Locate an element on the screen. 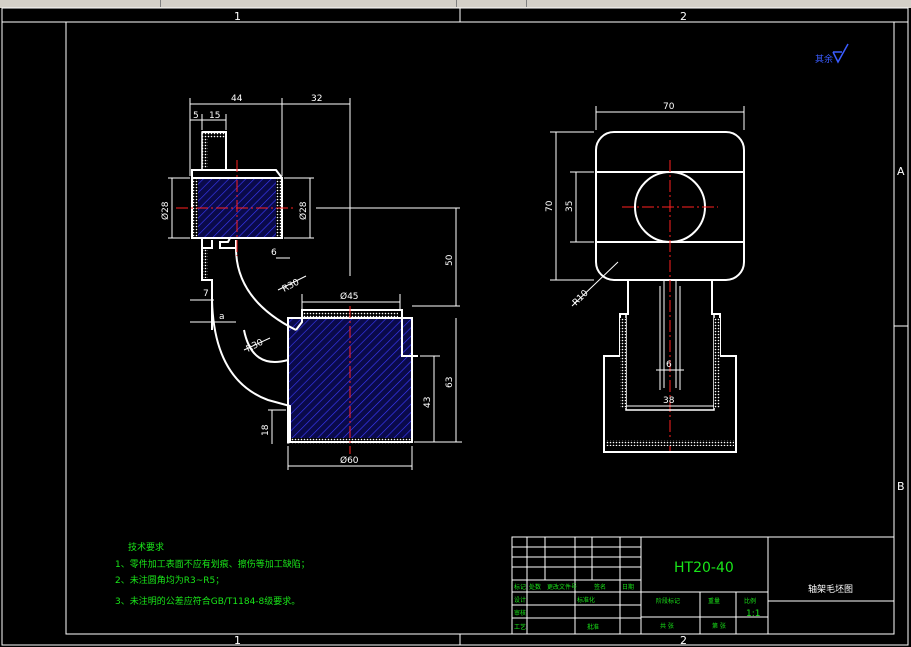 The image size is (911, 647). zone-label-bottom-1: 1 is located at coordinates (237, 640).